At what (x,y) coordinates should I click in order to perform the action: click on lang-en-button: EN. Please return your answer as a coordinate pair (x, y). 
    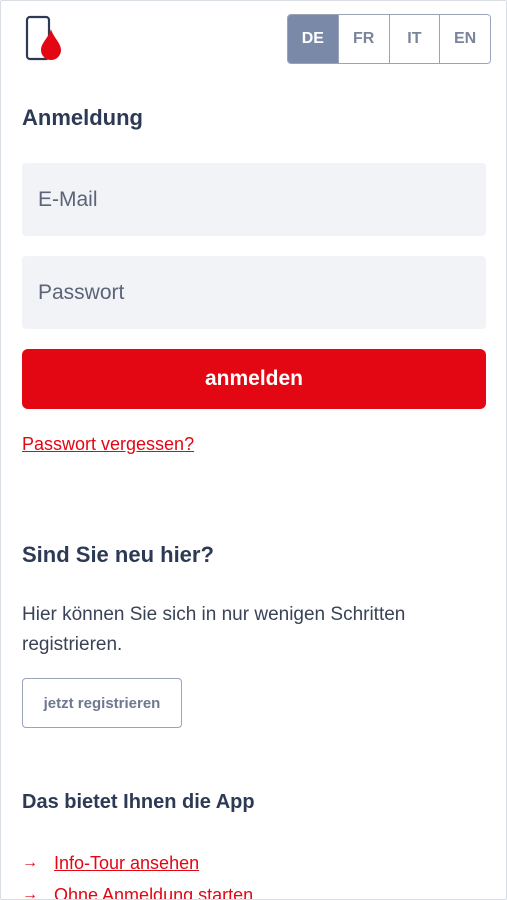
    Looking at the image, I should click on (465, 39).